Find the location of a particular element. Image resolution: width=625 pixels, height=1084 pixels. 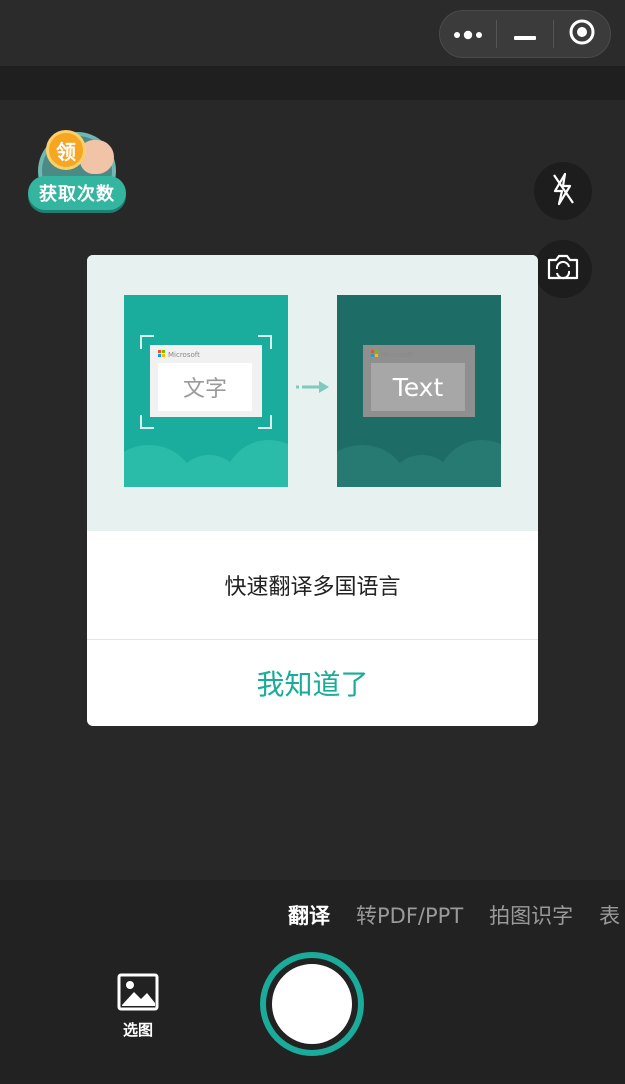

translated-document: Microsoft Text is located at coordinates (419, 381).